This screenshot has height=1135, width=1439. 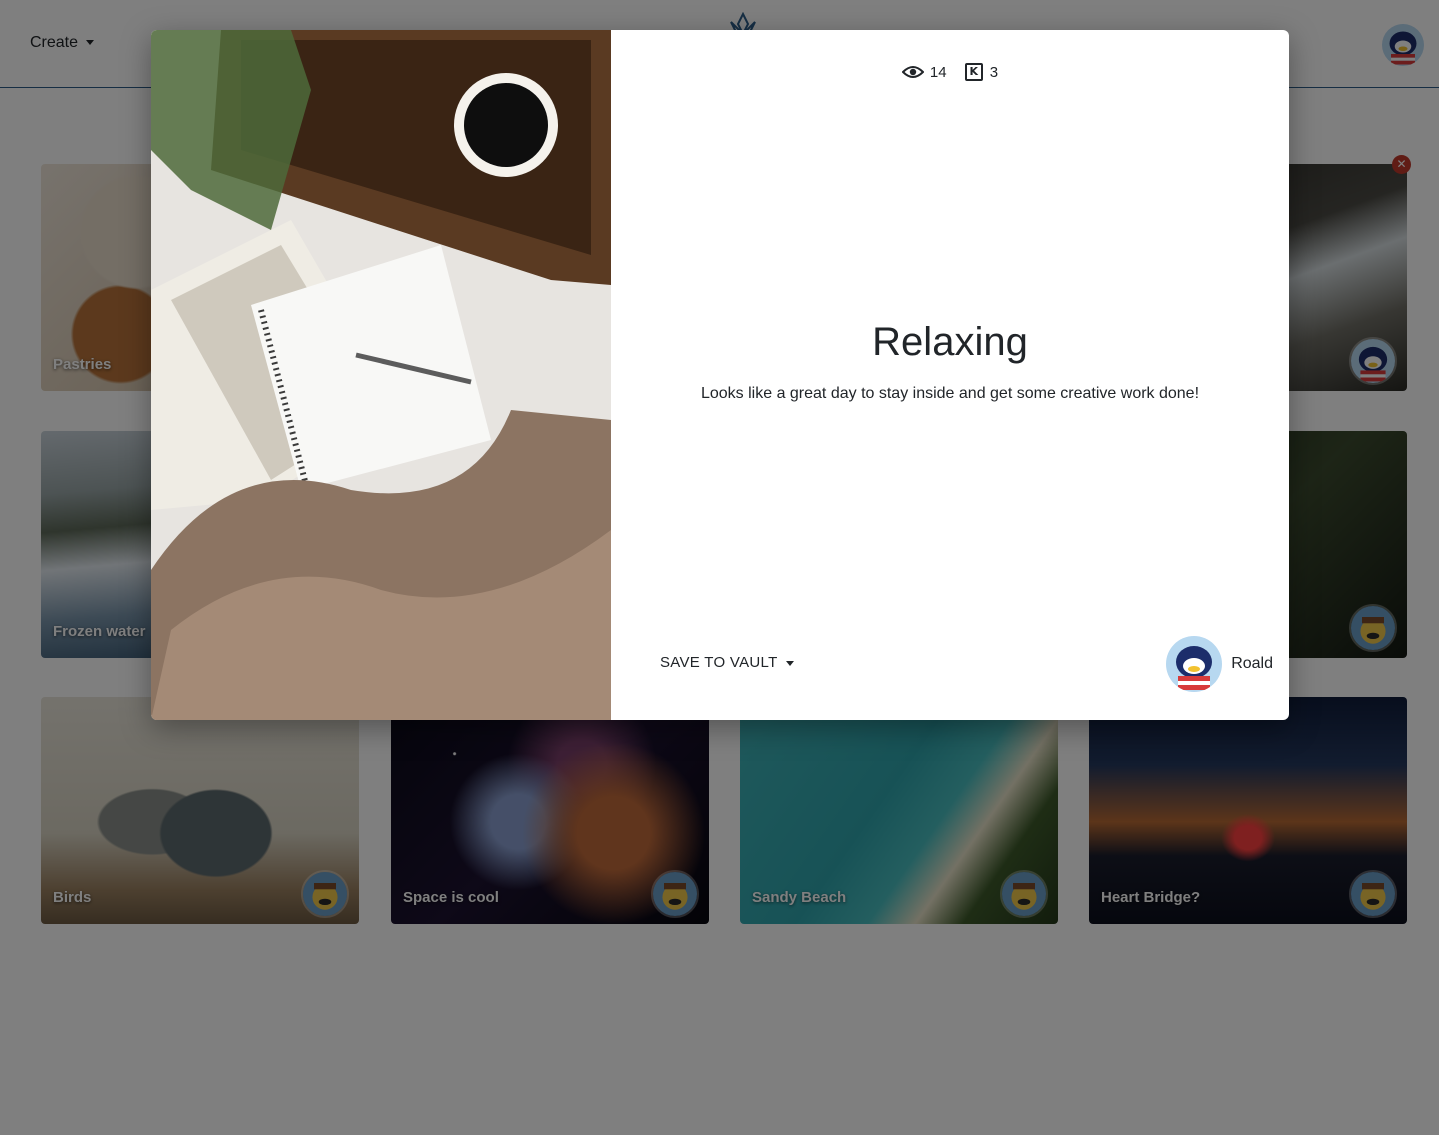 What do you see at coordinates (994, 72) in the screenshot?
I see `keeps-count: 3` at bounding box center [994, 72].